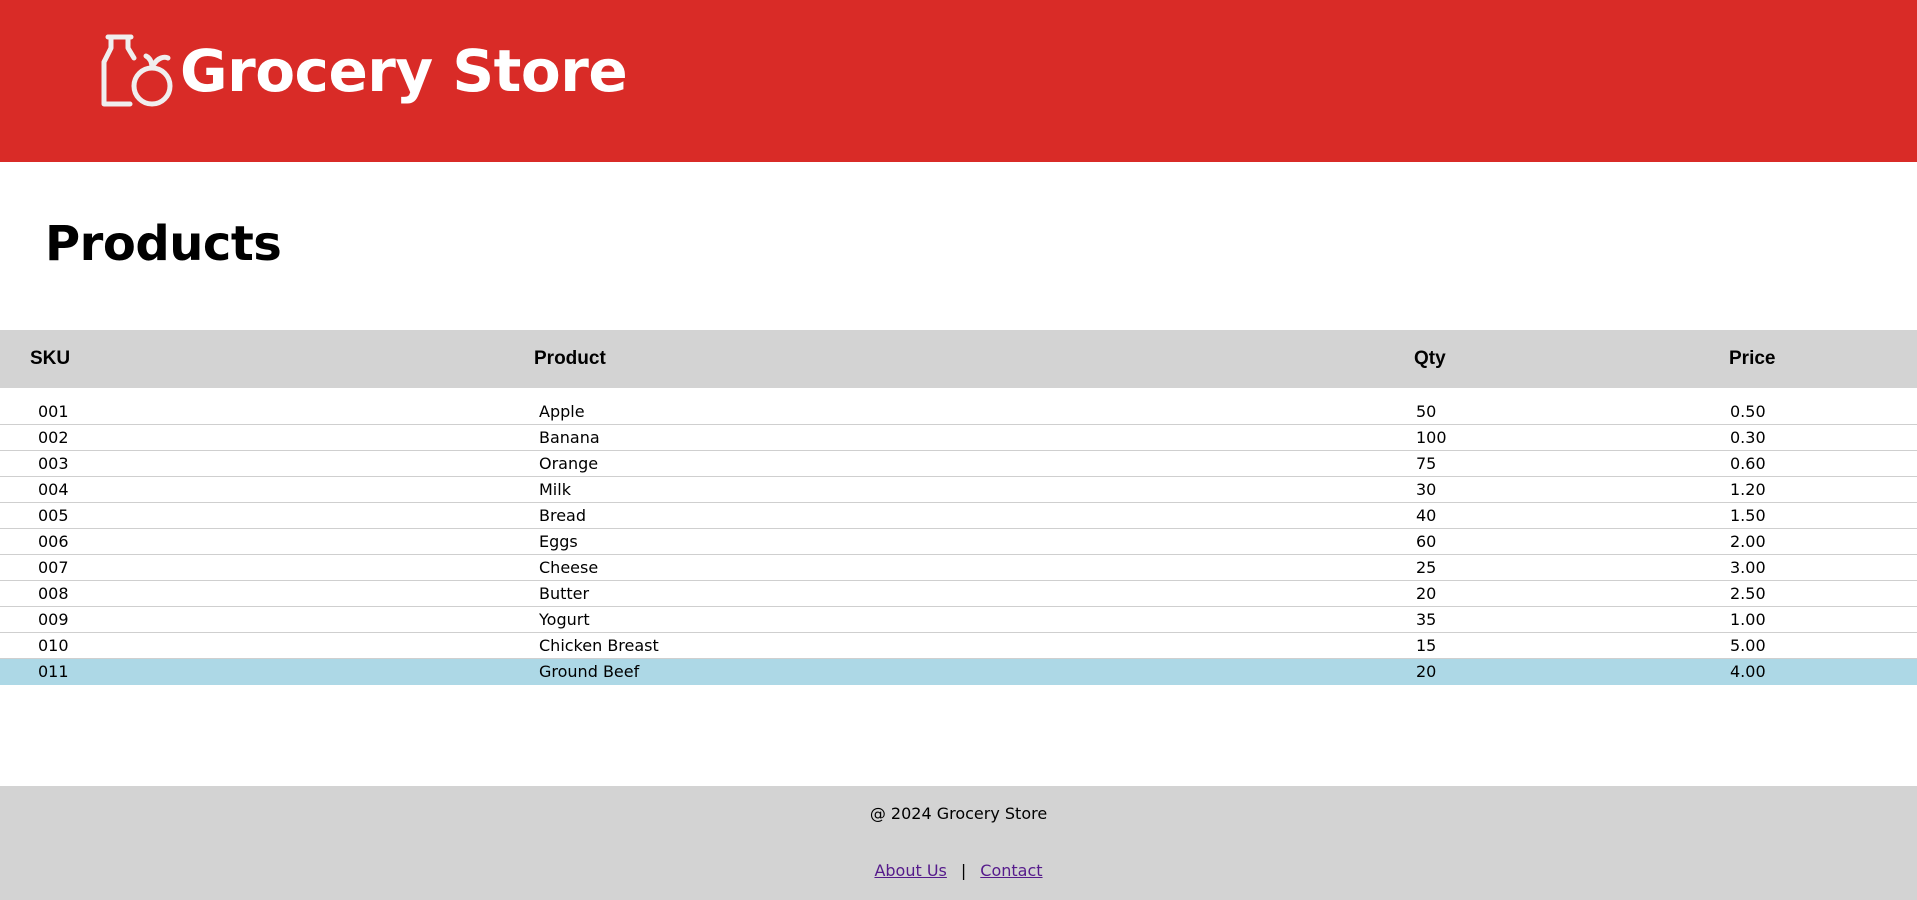 This screenshot has width=1917, height=900. Describe the element at coordinates (1426, 489) in the screenshot. I see `qty-cell: 30` at that location.